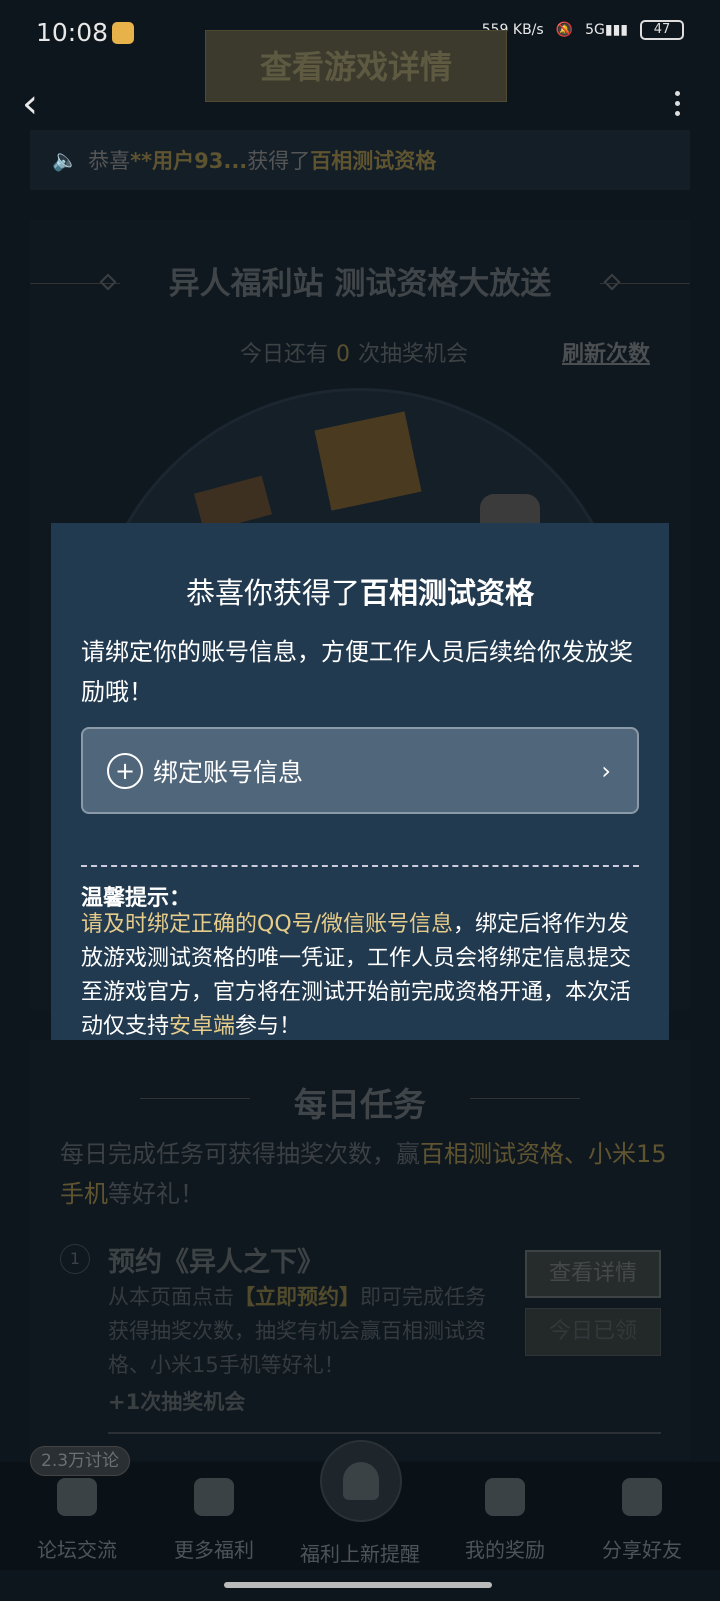  What do you see at coordinates (272, 593) in the screenshot?
I see `modal-title-prefix: 恭喜你获得了` at bounding box center [272, 593].